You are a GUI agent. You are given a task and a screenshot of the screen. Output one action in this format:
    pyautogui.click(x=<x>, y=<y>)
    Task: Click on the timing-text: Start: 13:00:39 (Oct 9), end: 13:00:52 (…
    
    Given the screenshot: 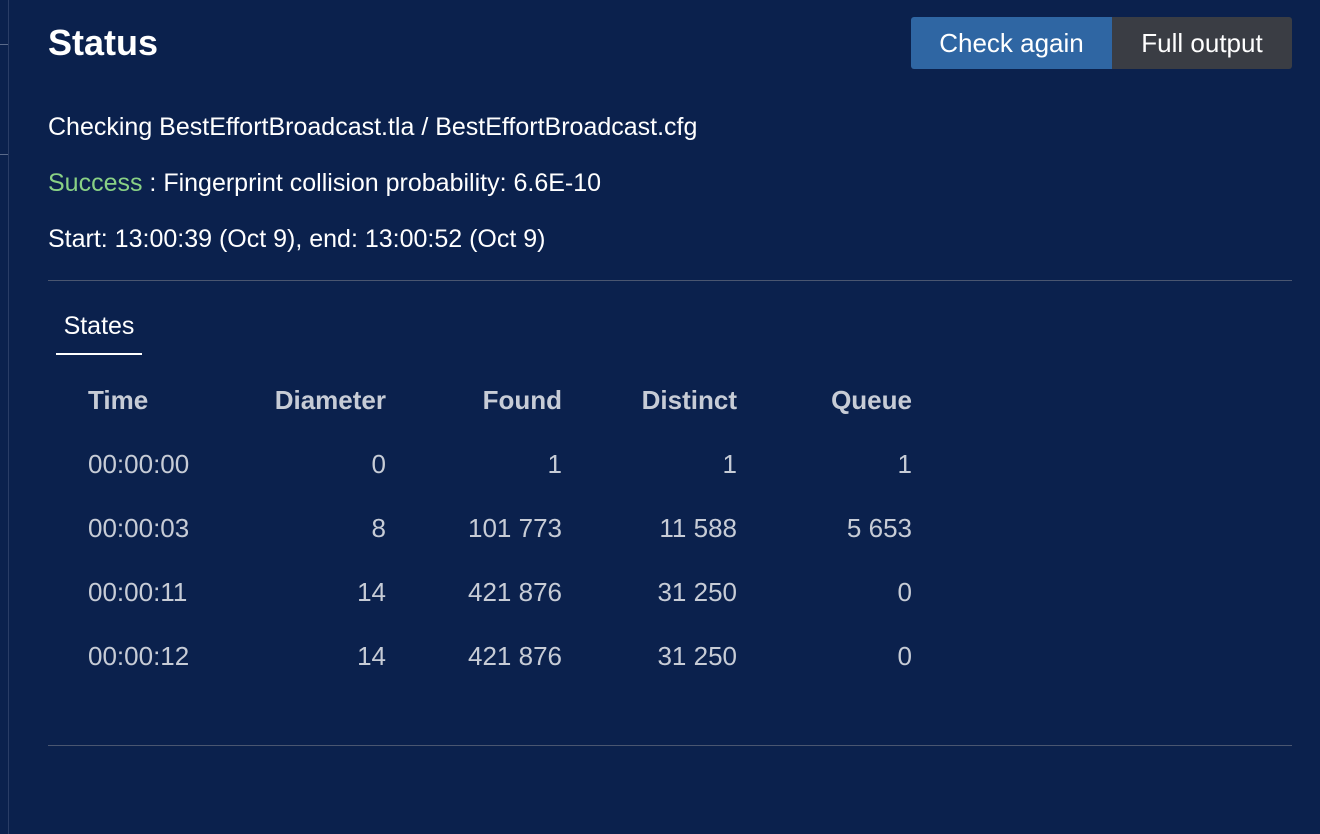 What is the action you would take?
    pyautogui.click(x=297, y=239)
    